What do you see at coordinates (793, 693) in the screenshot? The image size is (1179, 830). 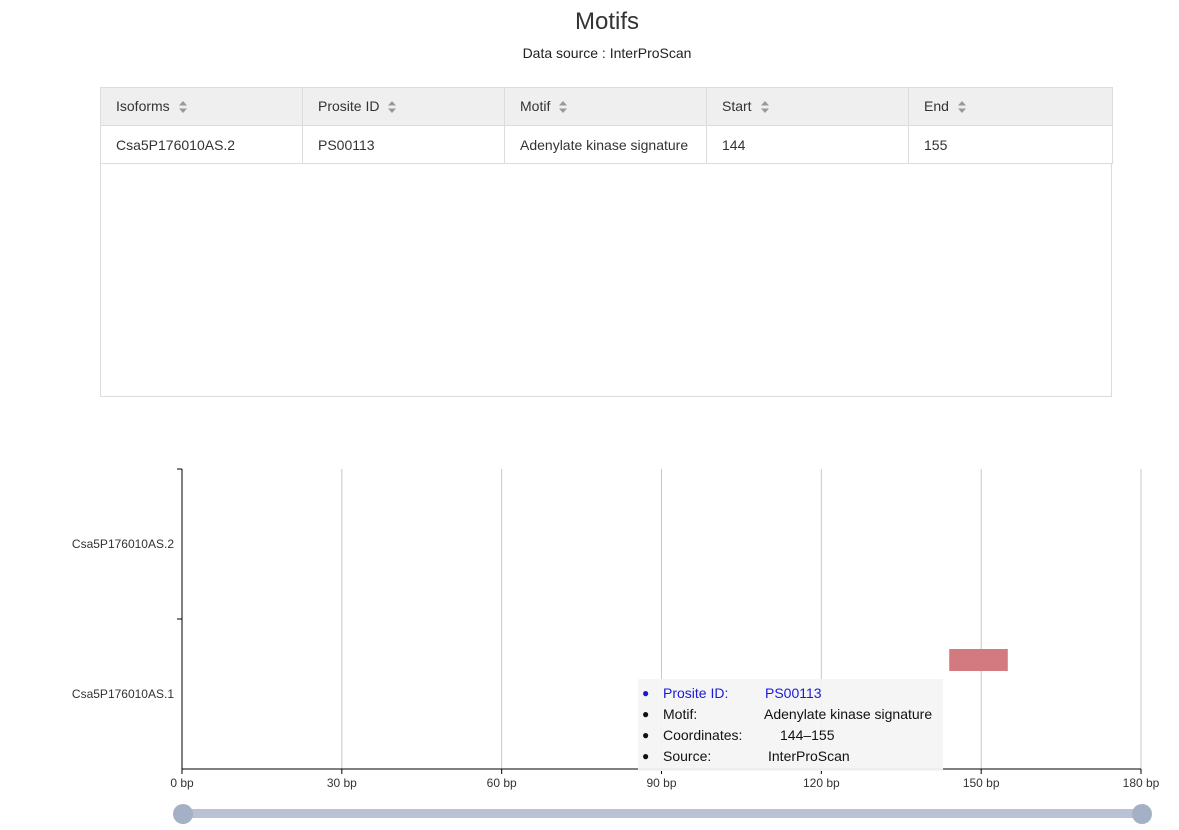 I see `tooltip-value: PS00113` at bounding box center [793, 693].